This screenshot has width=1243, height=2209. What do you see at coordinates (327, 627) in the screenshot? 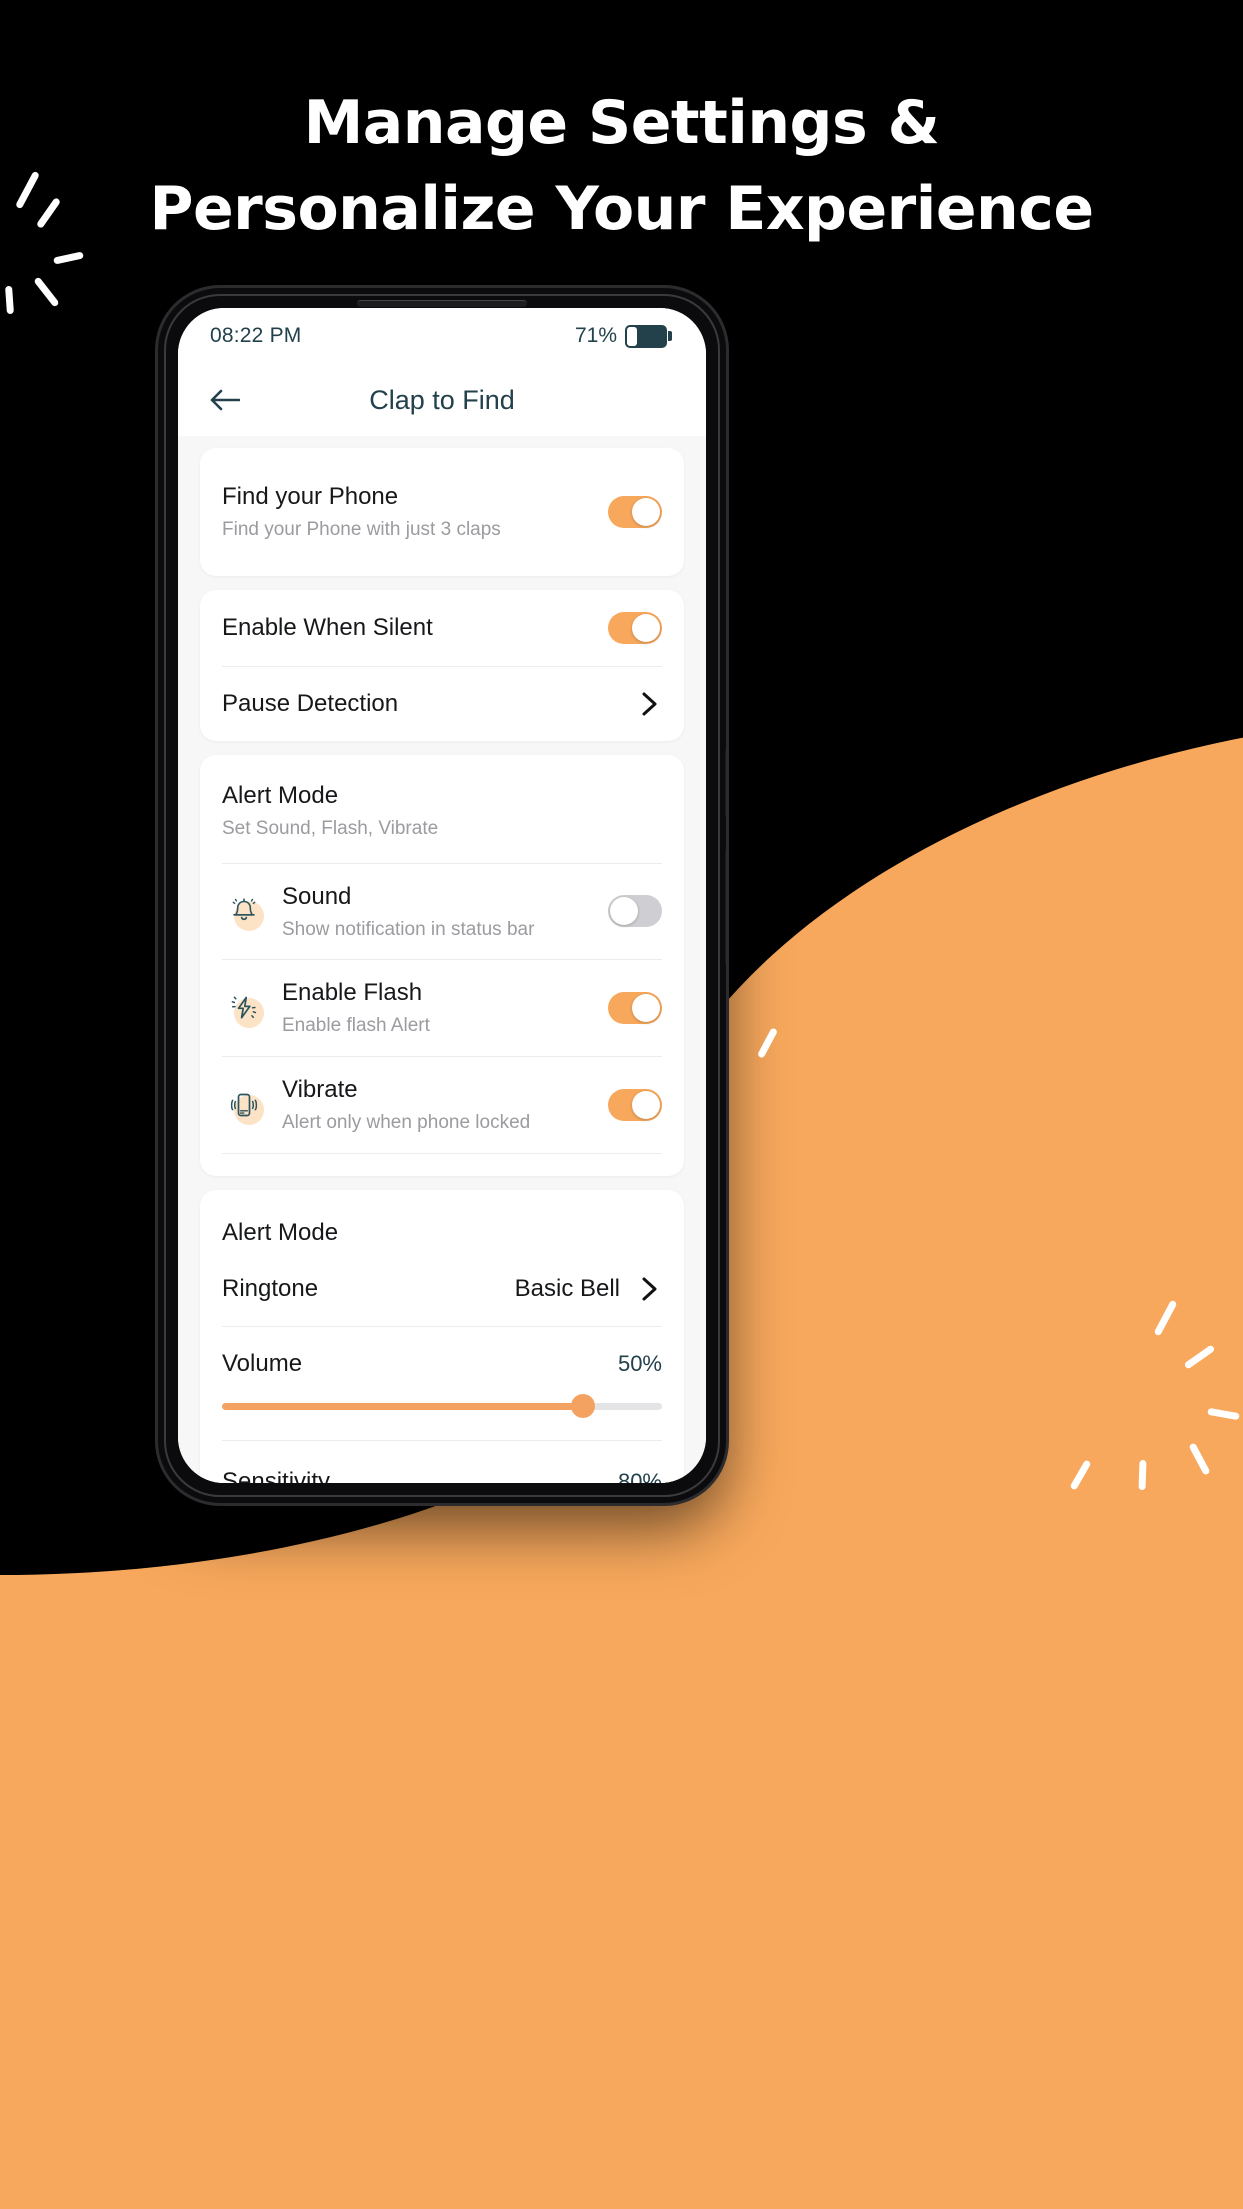
I see `row-title: Enable When Silent` at bounding box center [327, 627].